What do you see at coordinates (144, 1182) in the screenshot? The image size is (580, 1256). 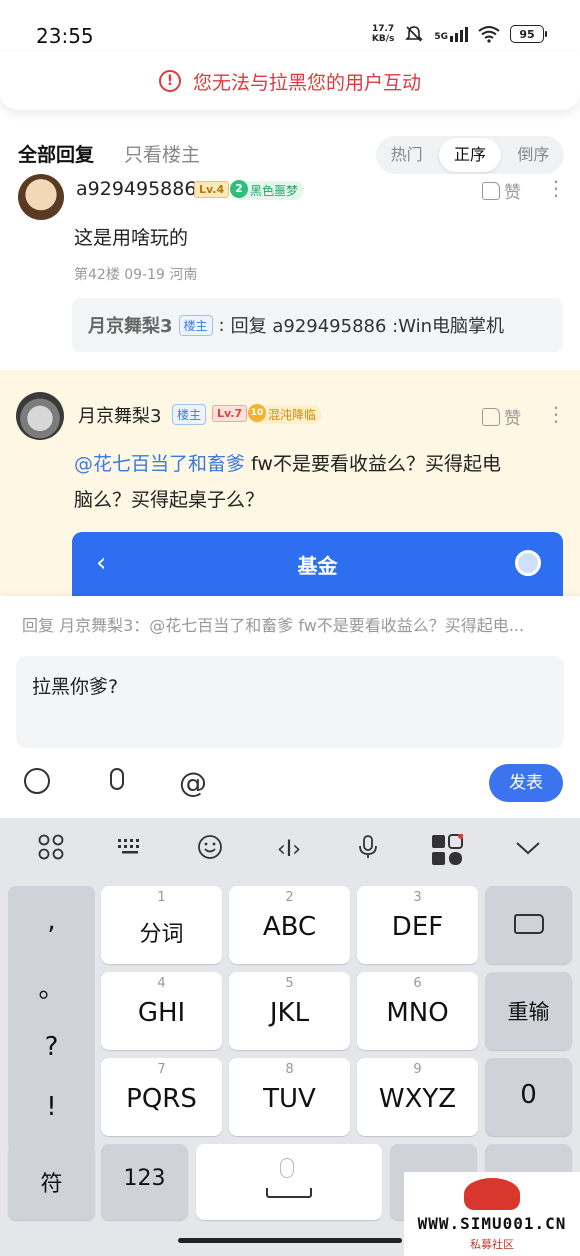 I see `numbers-key: 123` at bounding box center [144, 1182].